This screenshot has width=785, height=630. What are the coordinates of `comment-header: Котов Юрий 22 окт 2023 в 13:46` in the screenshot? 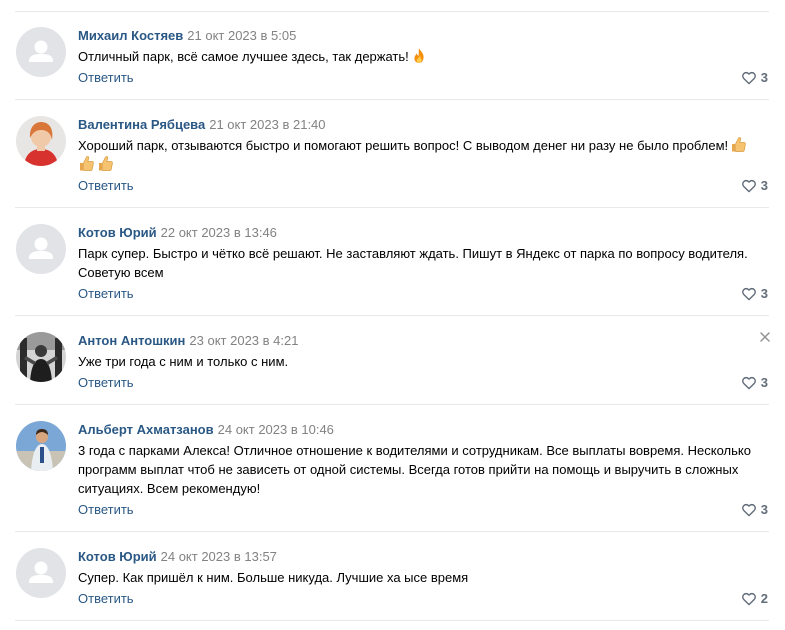 It's located at (423, 232).